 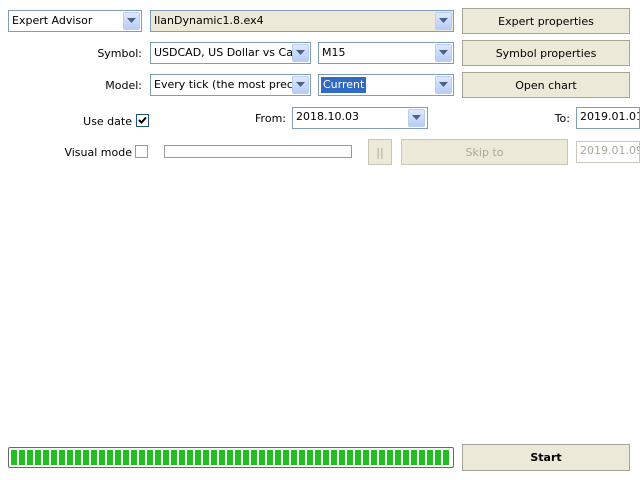 I want to click on ea-type-value: Expert Advisor, so click(x=52, y=20).